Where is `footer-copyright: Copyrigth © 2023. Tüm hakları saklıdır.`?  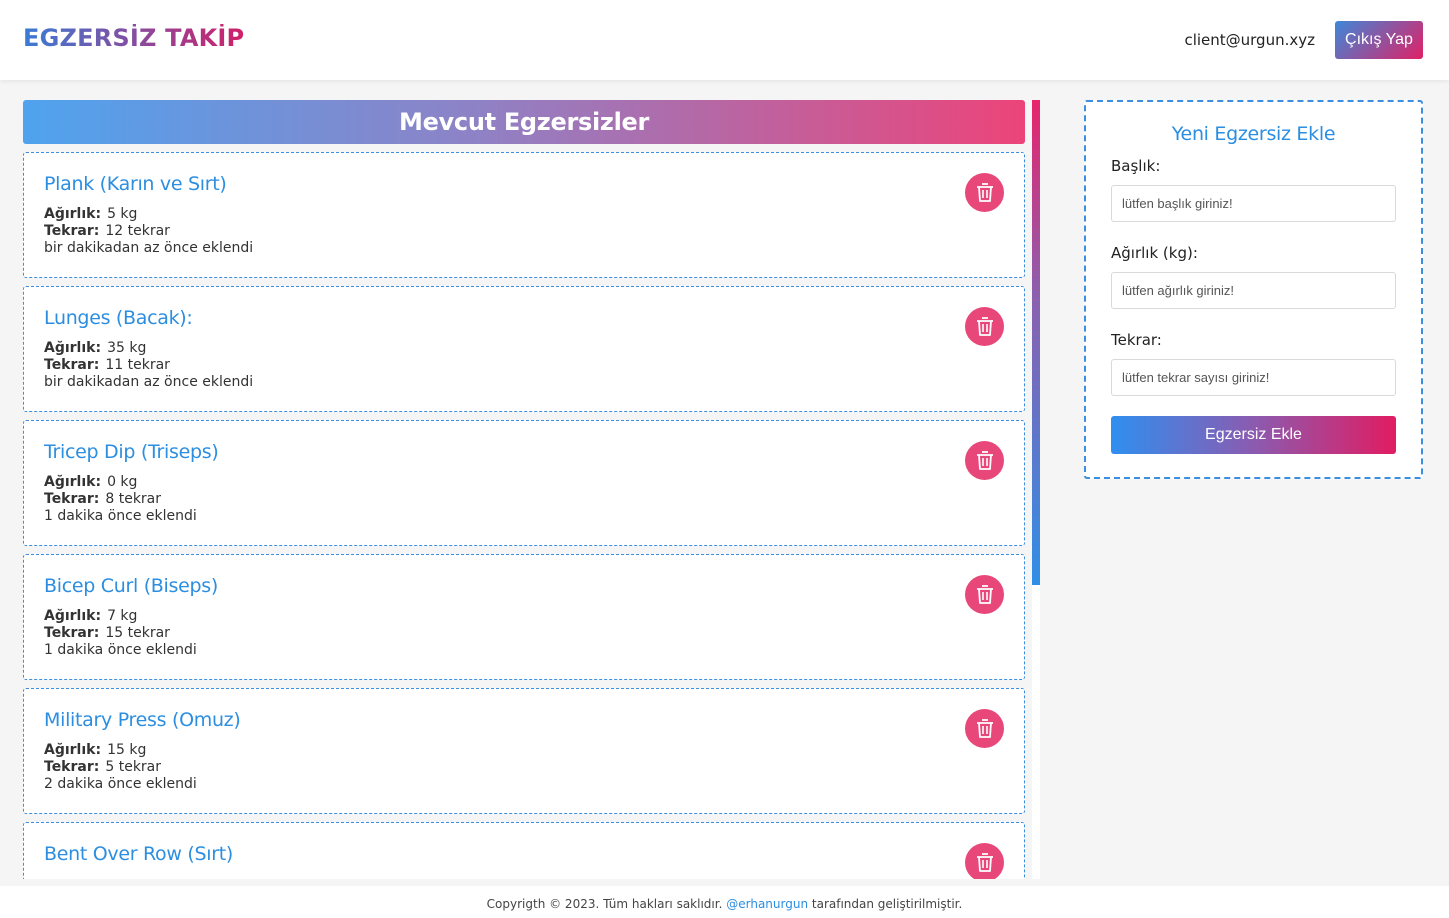 footer-copyright: Copyrigth © 2023. Tüm hakları saklıdır. is located at coordinates (604, 904).